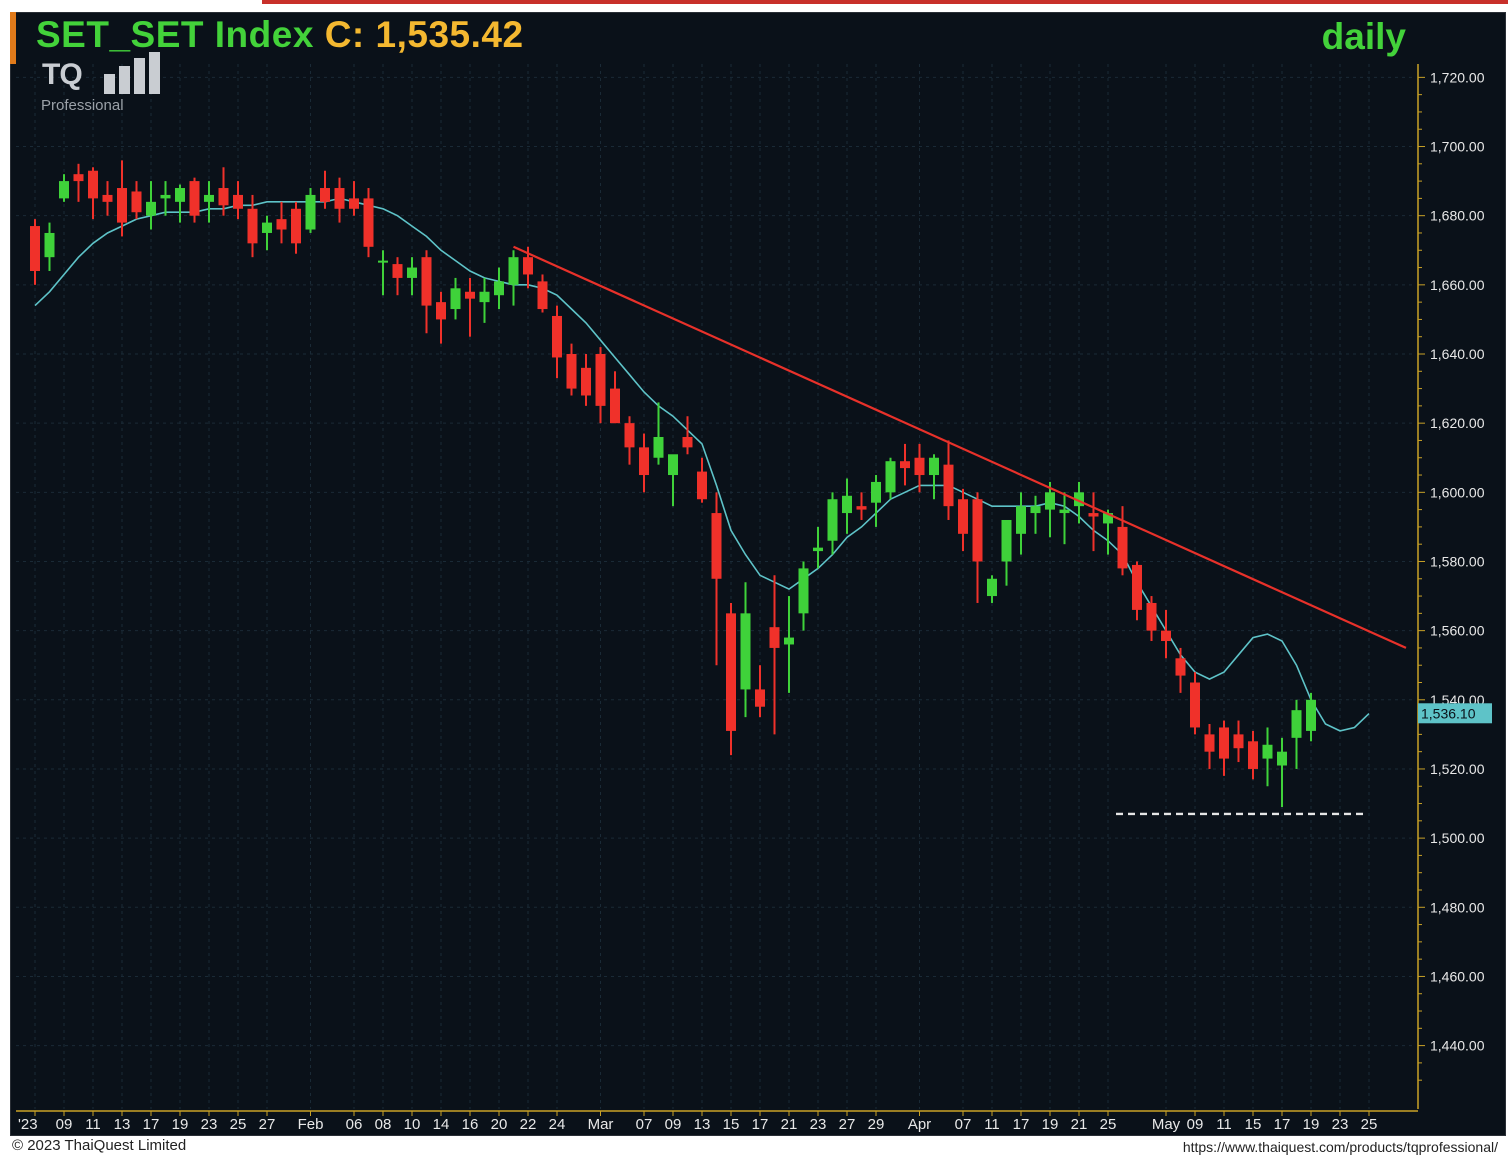 Image resolution: width=1508 pixels, height=1162 pixels. I want to click on y-tick-label: 1,640.00, so click(1457, 354).